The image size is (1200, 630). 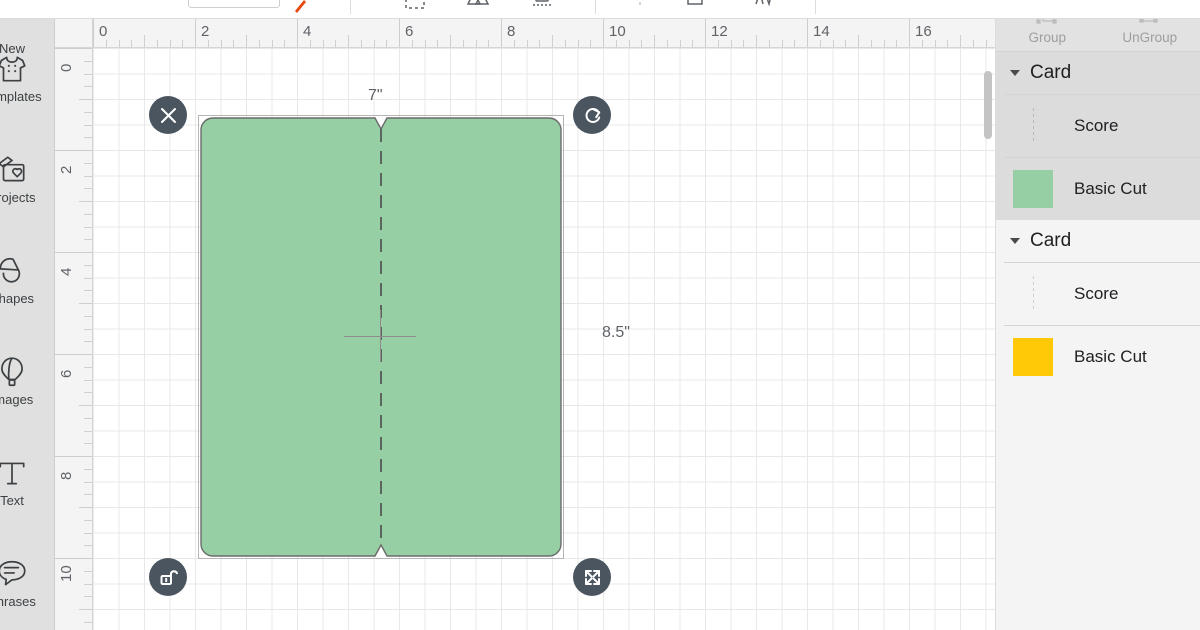 What do you see at coordinates (205, 31) in the screenshot?
I see `ruler-label: 2` at bounding box center [205, 31].